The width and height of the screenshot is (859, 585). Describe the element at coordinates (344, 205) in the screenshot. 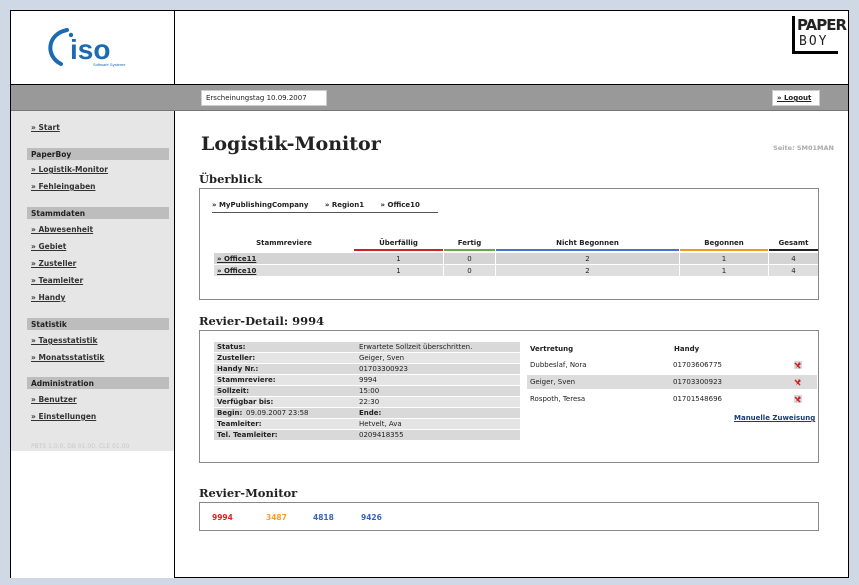

I see `breadcrumb-region: » Region1` at that location.